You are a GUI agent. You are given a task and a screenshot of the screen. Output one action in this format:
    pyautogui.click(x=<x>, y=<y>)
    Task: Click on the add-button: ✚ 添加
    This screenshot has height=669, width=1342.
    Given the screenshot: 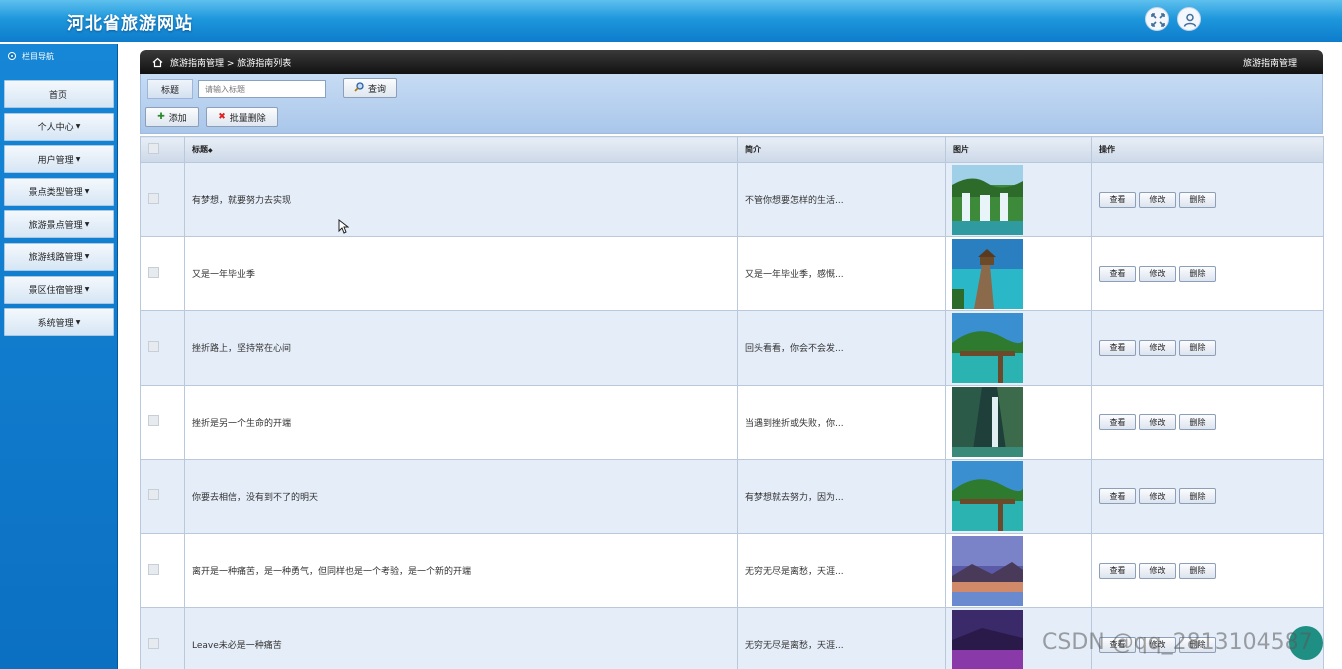 What is the action you would take?
    pyautogui.click(x=172, y=117)
    